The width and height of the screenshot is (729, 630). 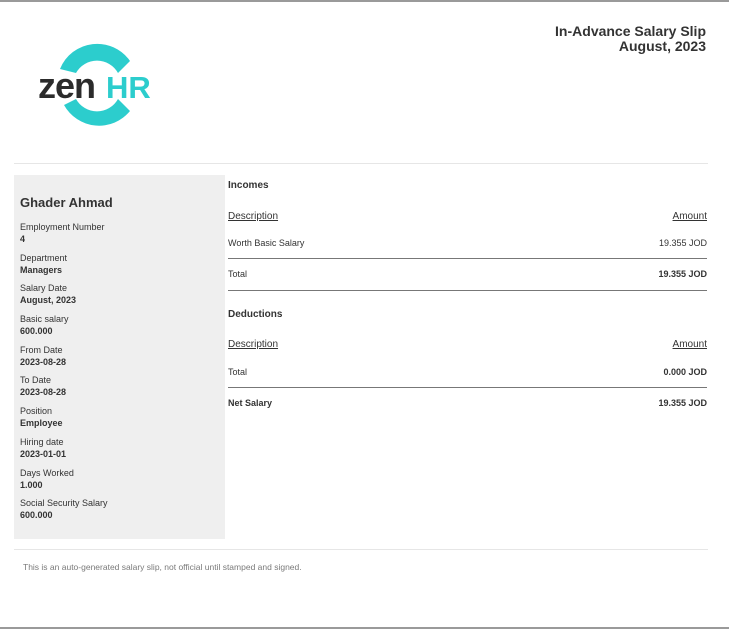 I want to click on incomes-total-divider, so click(x=467, y=290).